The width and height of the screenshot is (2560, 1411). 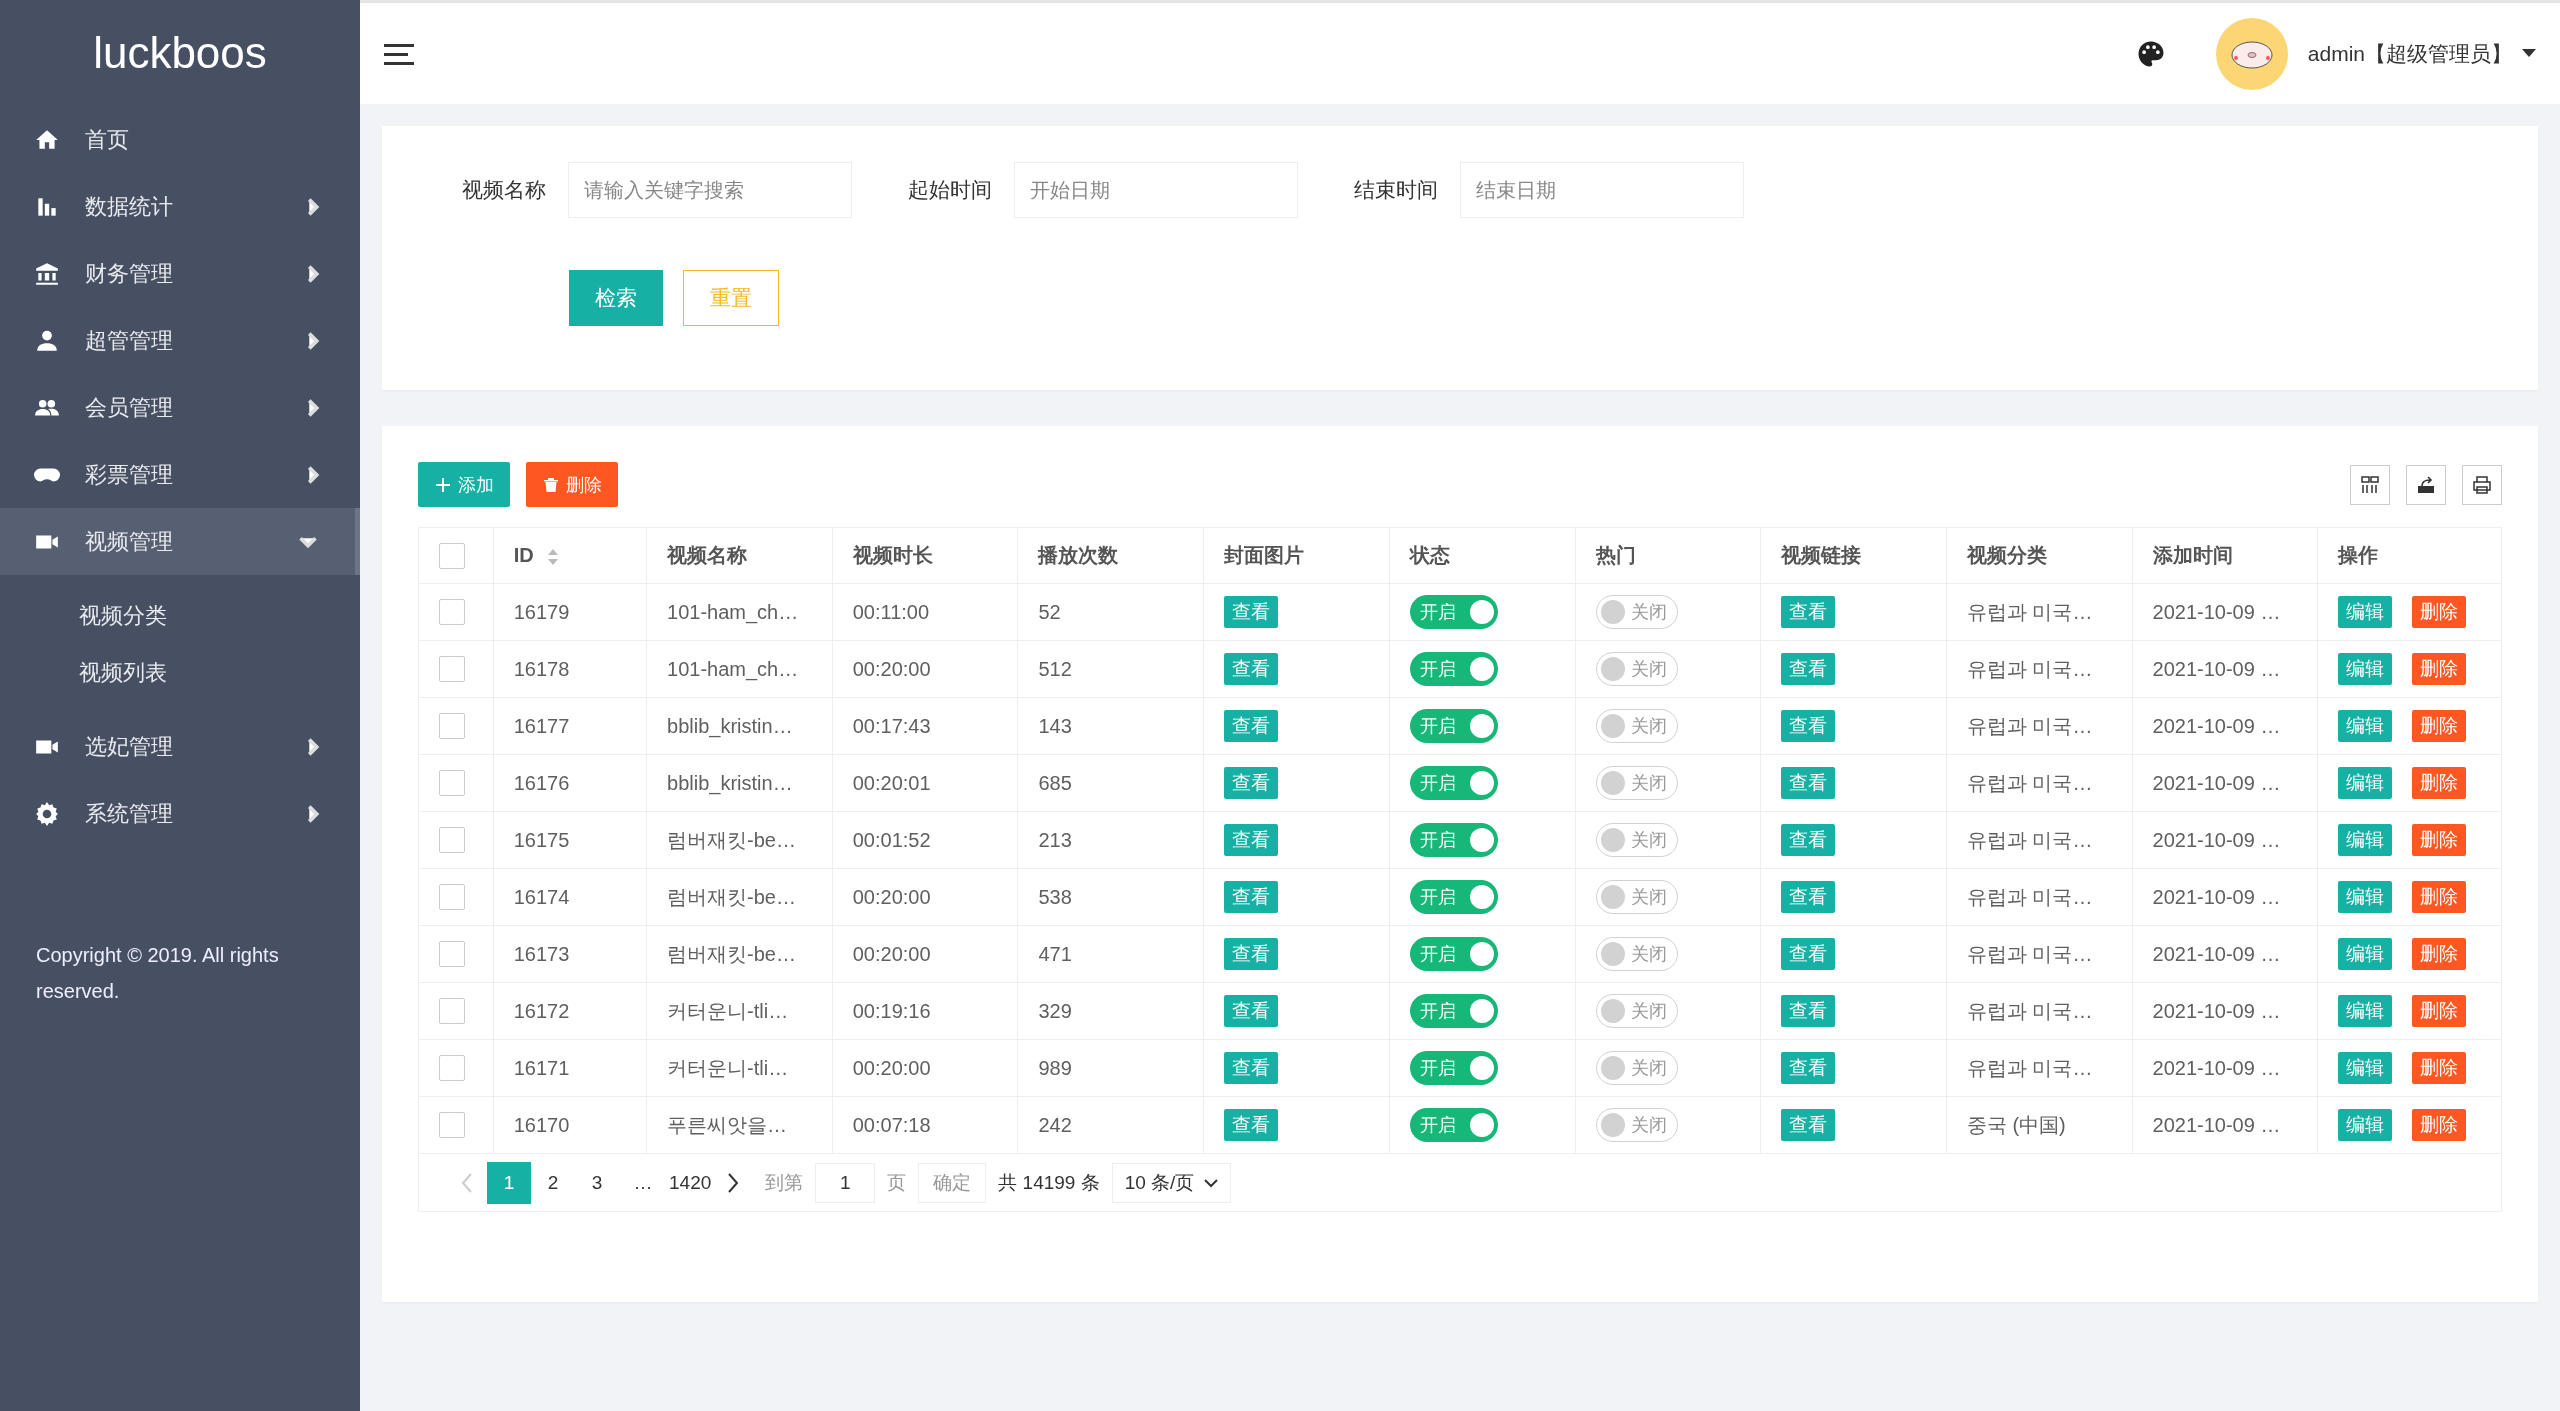 I want to click on page-size-select: 10 条/页, so click(x=1171, y=1182).